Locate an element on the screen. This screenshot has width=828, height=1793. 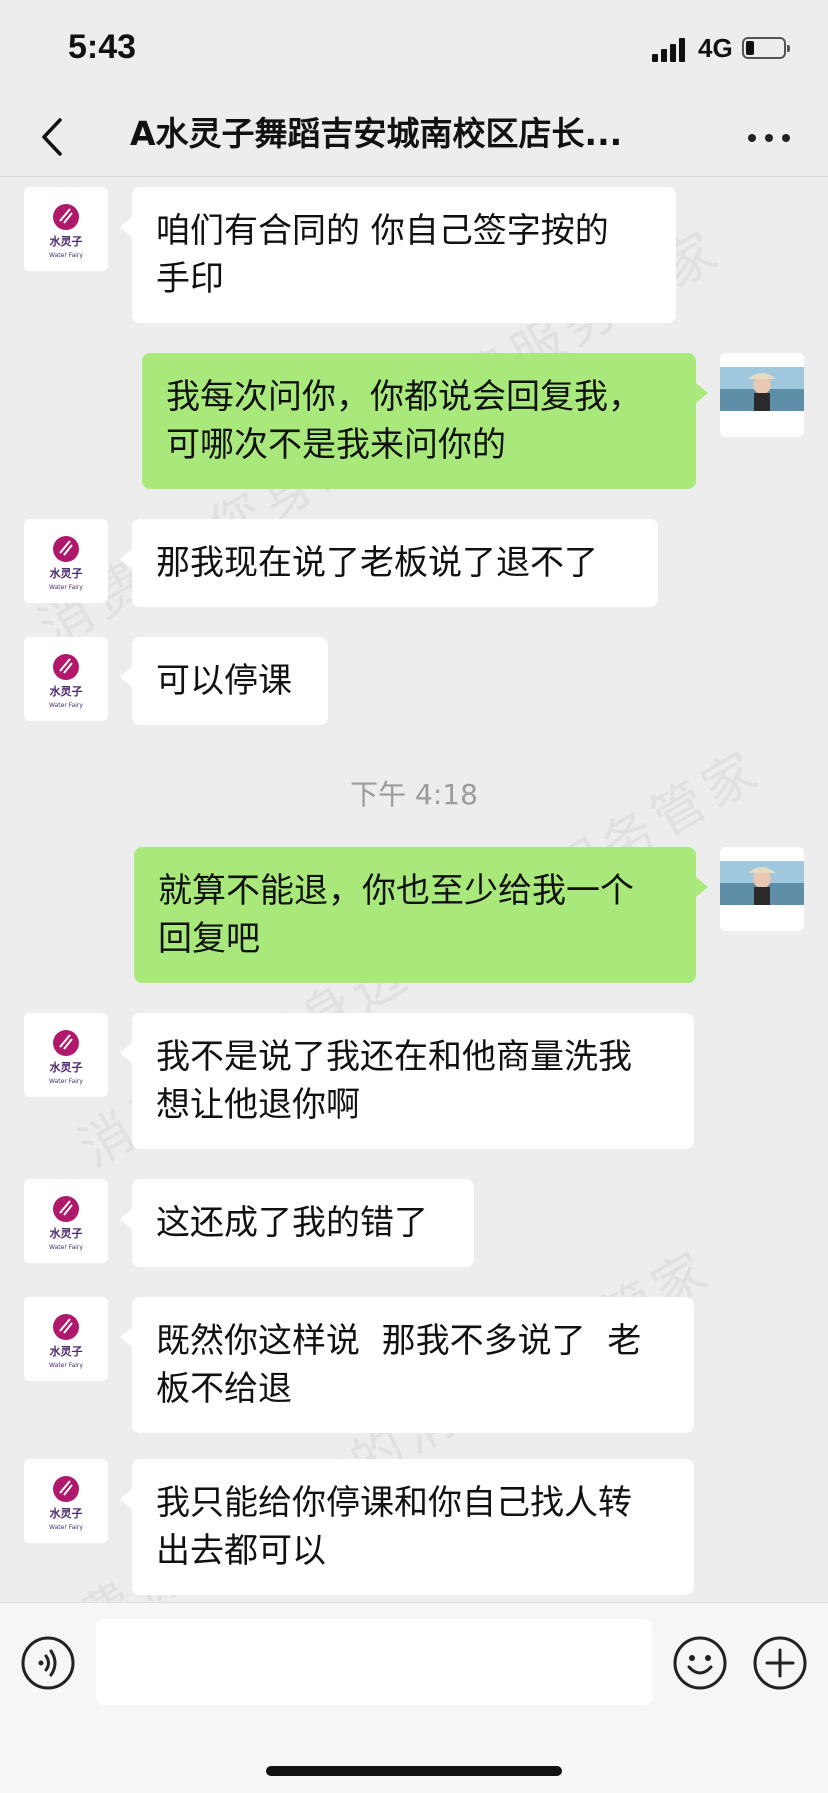
message-bubble: 就算不能退，你也至少给我一个 回复吧 is located at coordinates (421, 915).